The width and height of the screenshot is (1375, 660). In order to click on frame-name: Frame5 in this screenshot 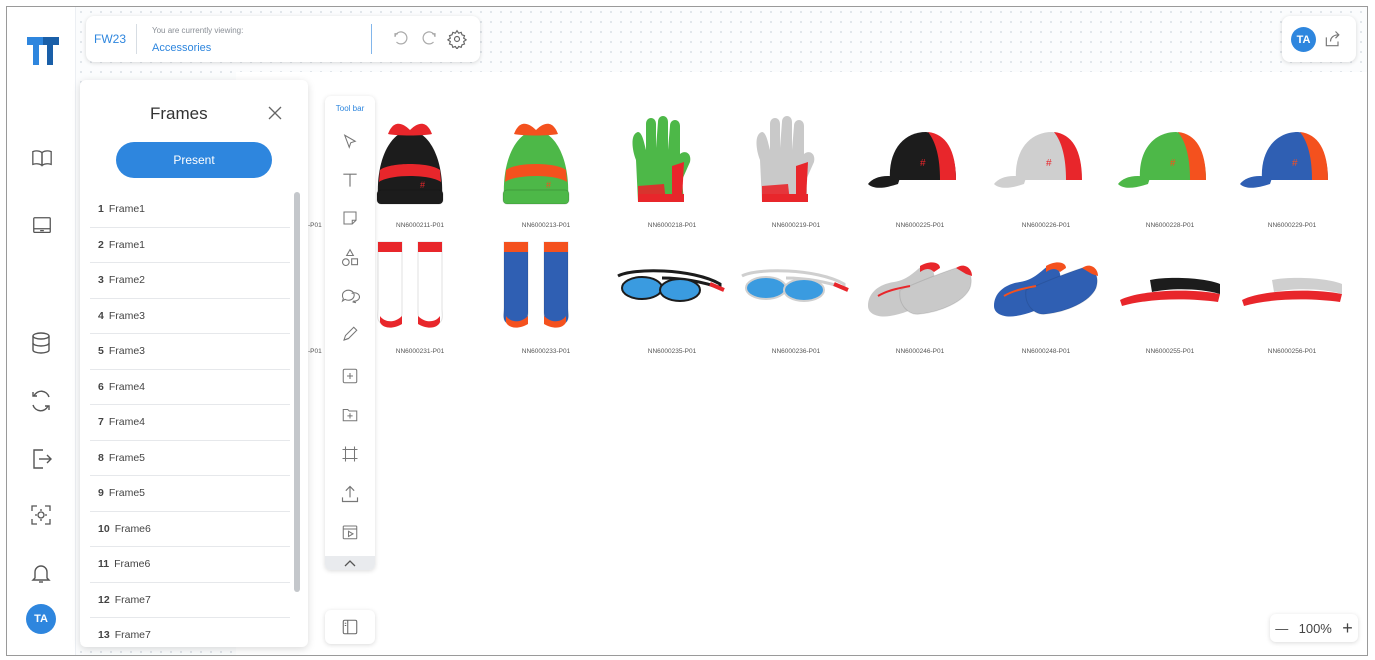, I will do `click(127, 493)`.